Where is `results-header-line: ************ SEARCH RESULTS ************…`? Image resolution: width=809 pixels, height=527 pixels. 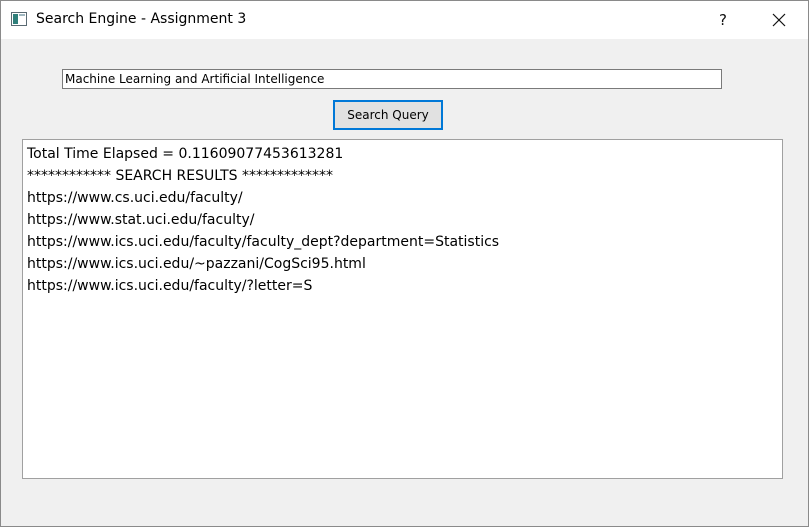 results-header-line: ************ SEARCH RESULTS ************… is located at coordinates (180, 176).